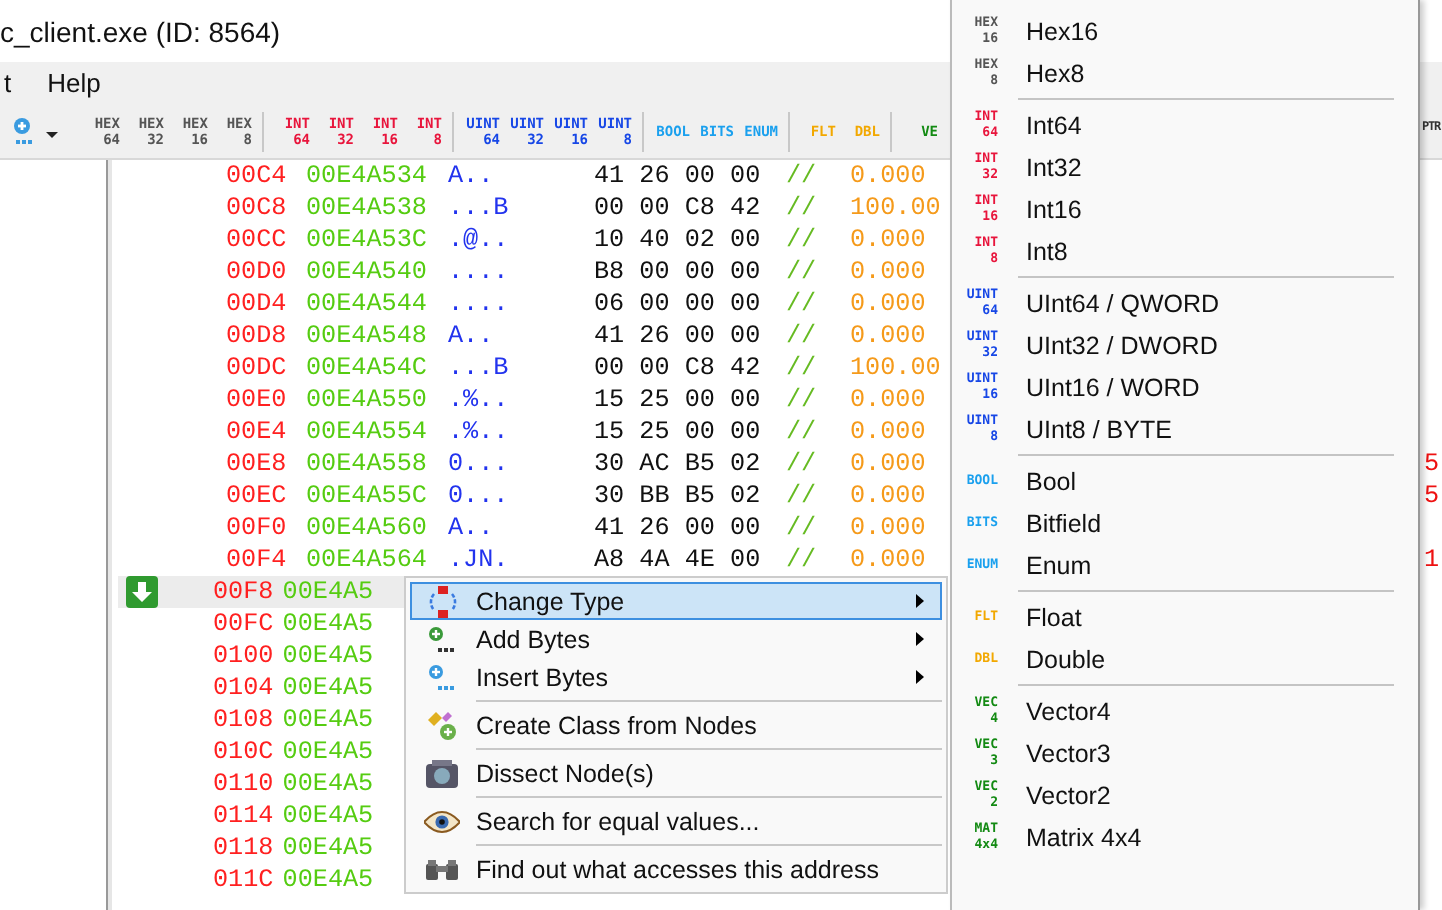 This screenshot has height=910, width=1442. I want to click on hex-bytes-text: B8 00 00 00, so click(678, 272).